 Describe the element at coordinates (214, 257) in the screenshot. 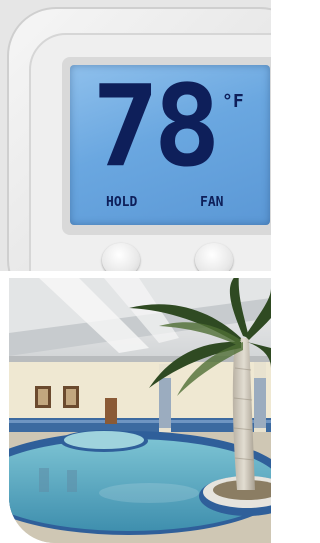

I see `thermostat-right-button` at that location.